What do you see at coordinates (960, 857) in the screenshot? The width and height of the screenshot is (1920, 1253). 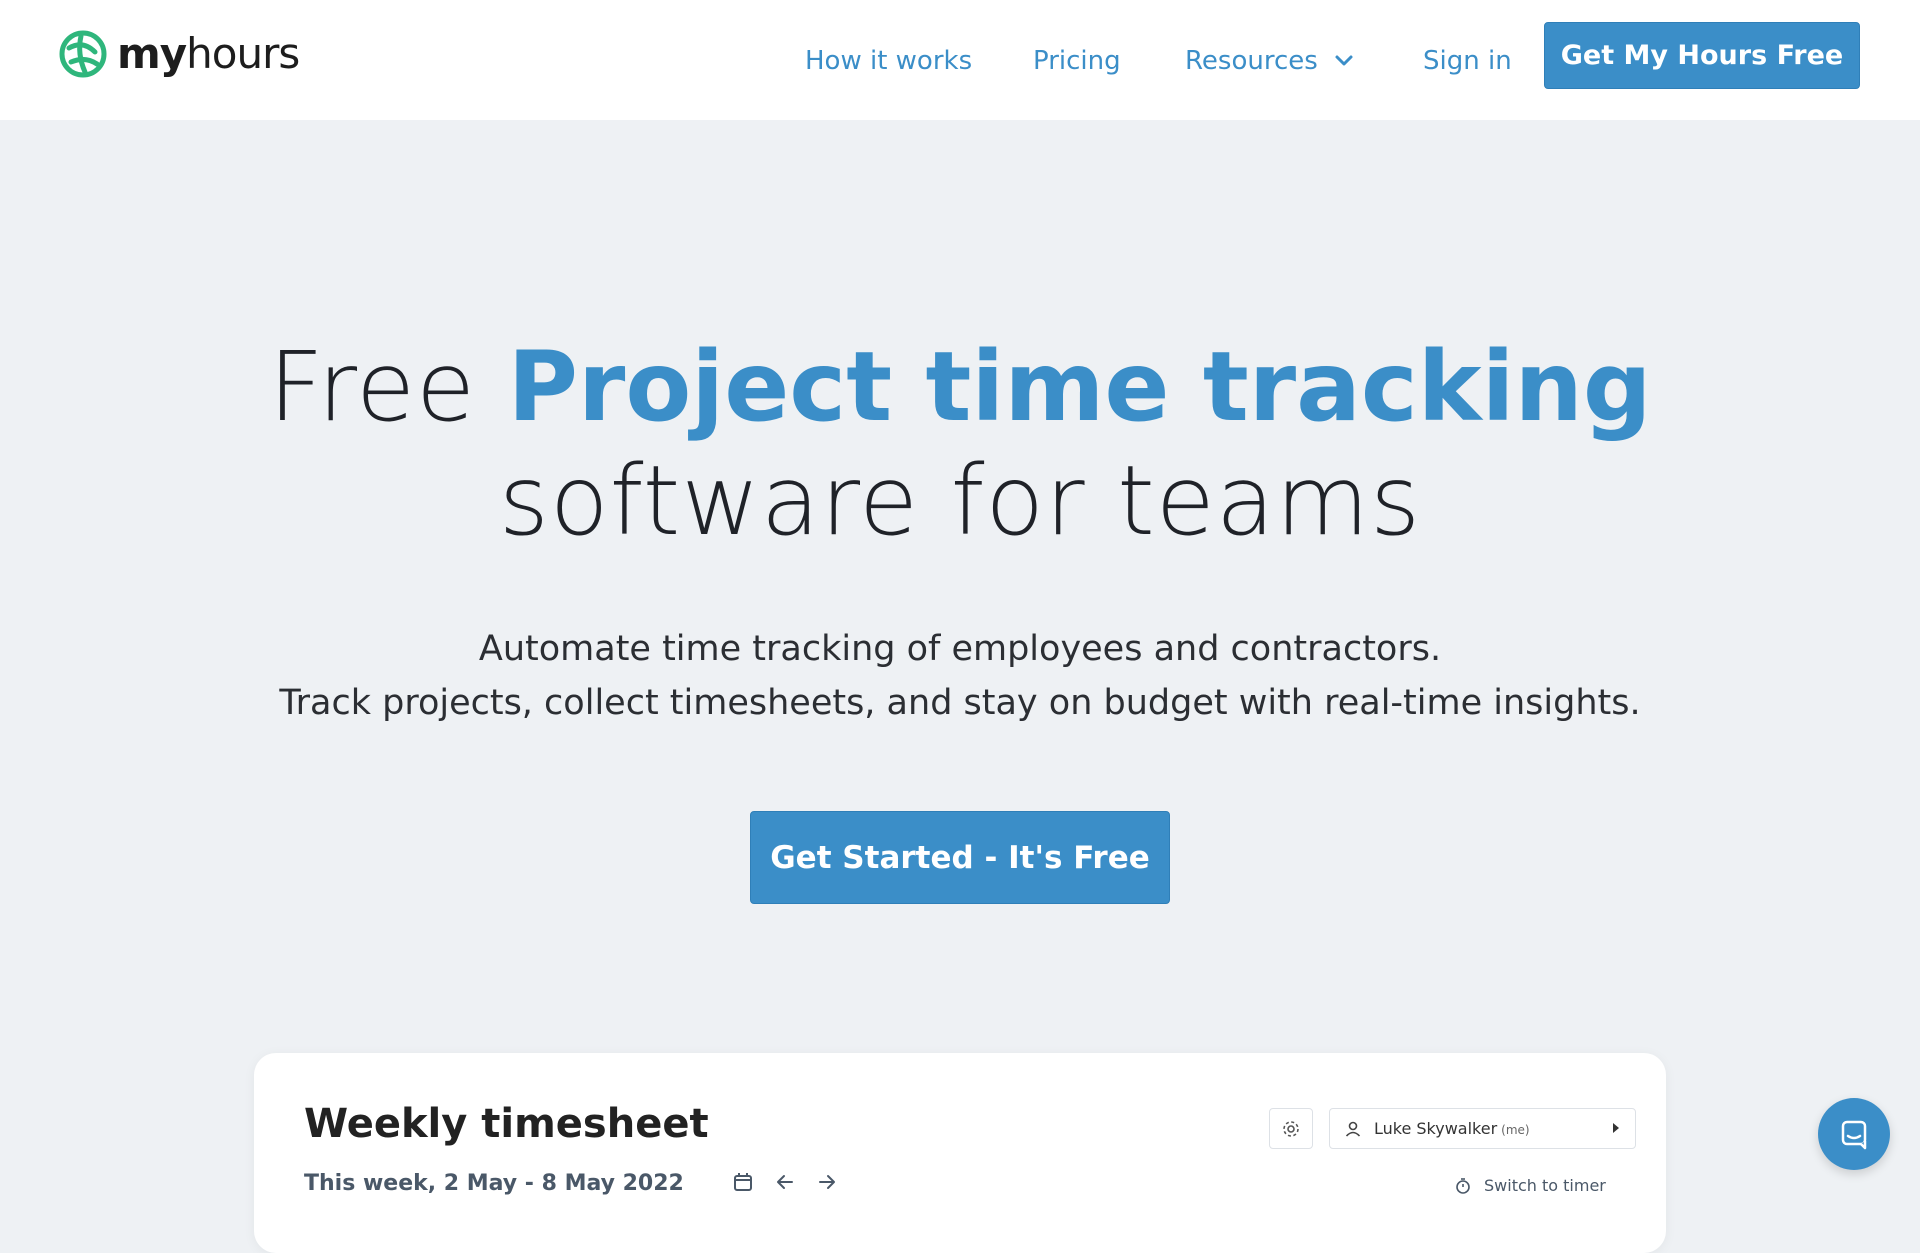 I see `get-started-button: Get Started - It's Free` at bounding box center [960, 857].